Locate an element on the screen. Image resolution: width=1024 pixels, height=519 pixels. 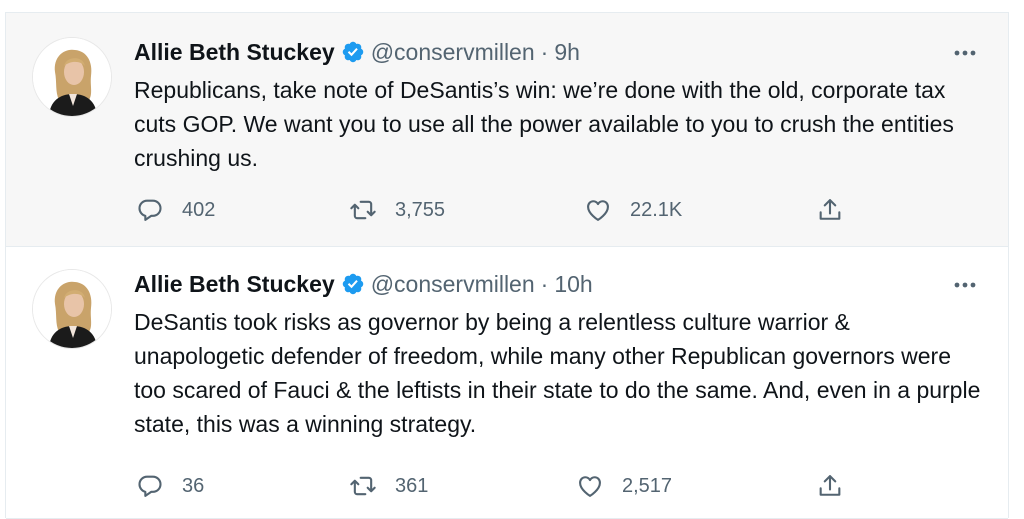
tweet-actions: 36 361 2,517 is located at coordinates (494, 486).